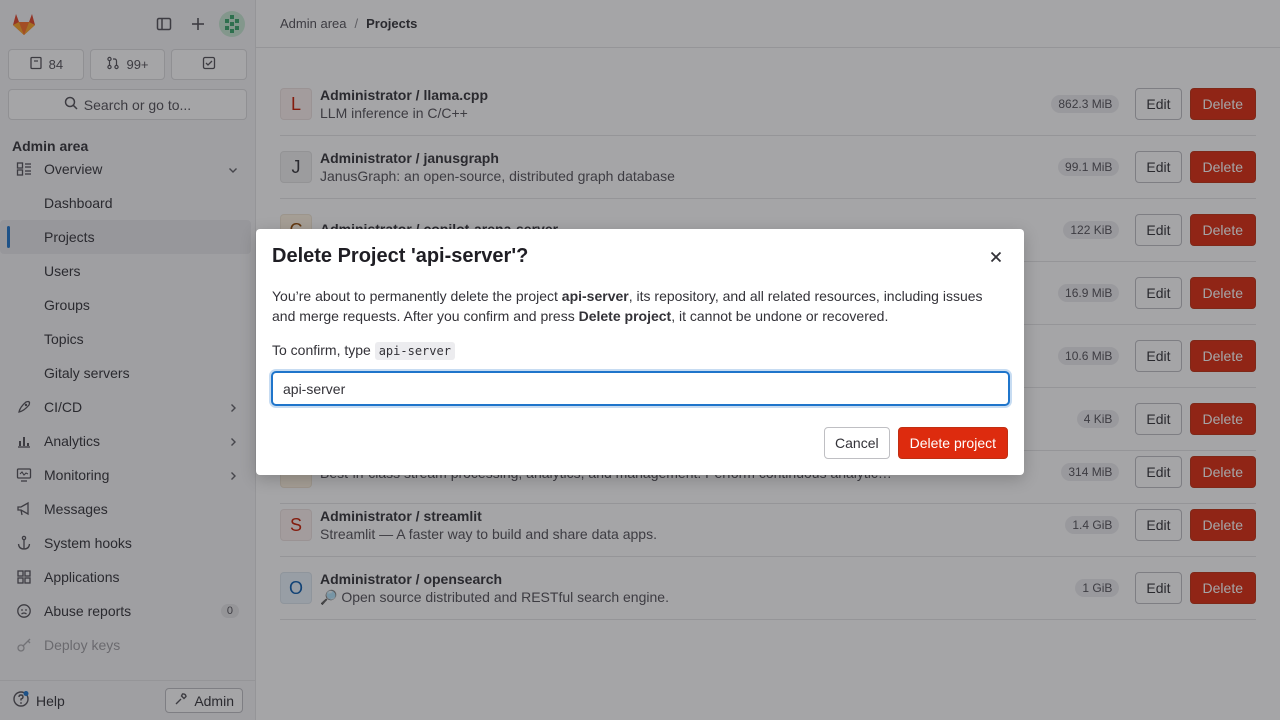 The width and height of the screenshot is (1280, 720). What do you see at coordinates (625, 316) in the screenshot?
I see `body-action: Delete project` at bounding box center [625, 316].